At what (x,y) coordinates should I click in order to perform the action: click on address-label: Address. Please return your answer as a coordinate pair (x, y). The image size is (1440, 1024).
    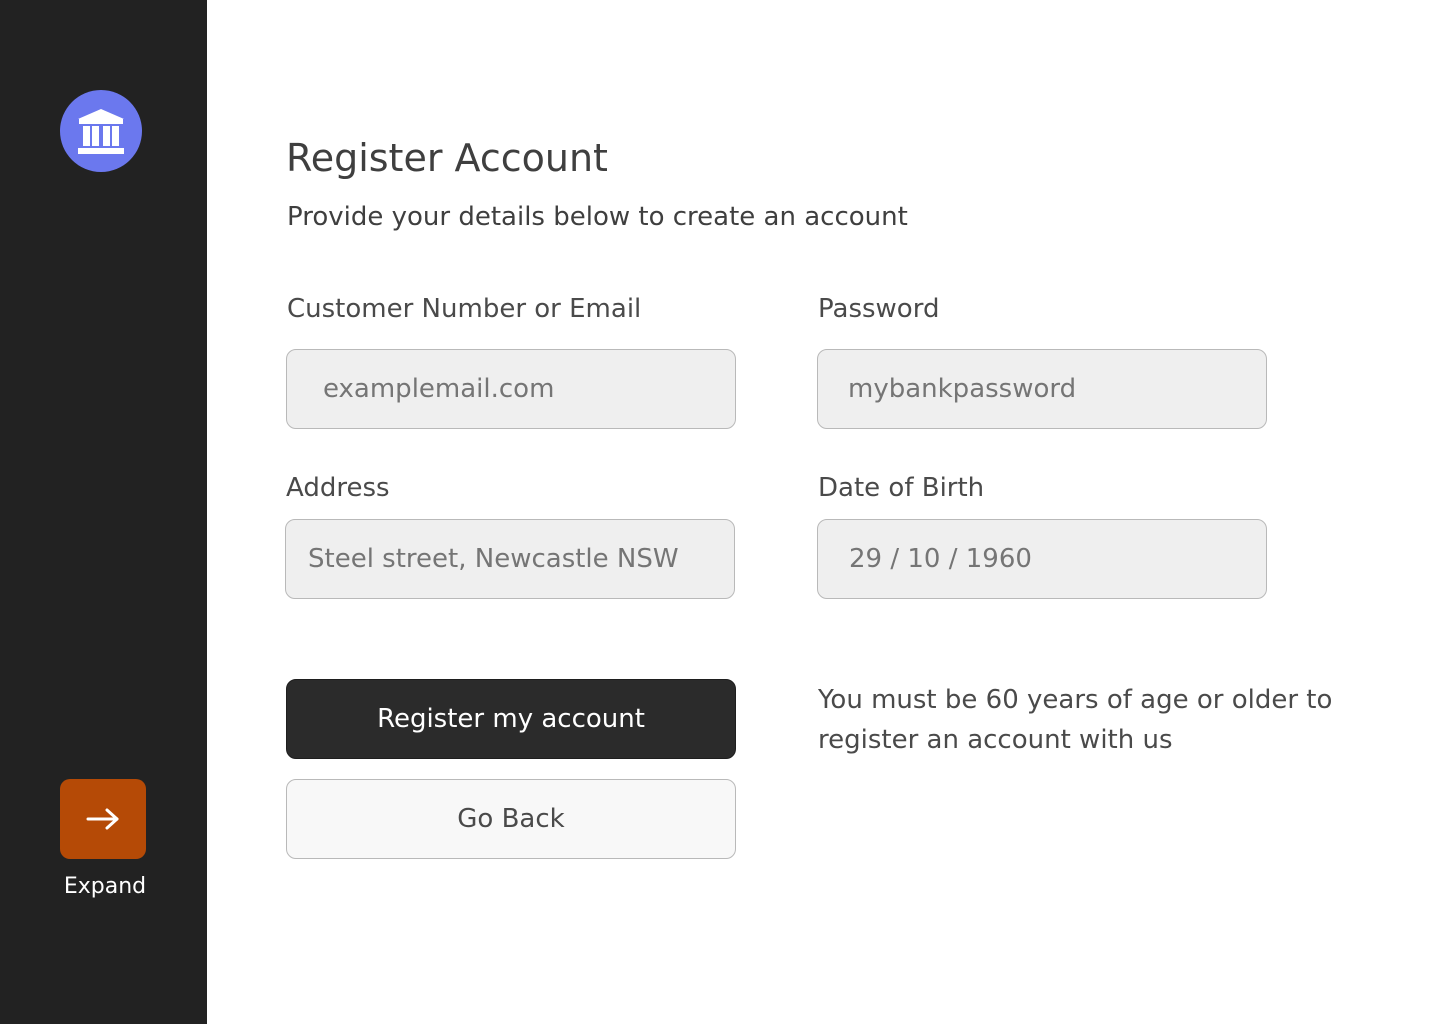
    Looking at the image, I should click on (338, 488).